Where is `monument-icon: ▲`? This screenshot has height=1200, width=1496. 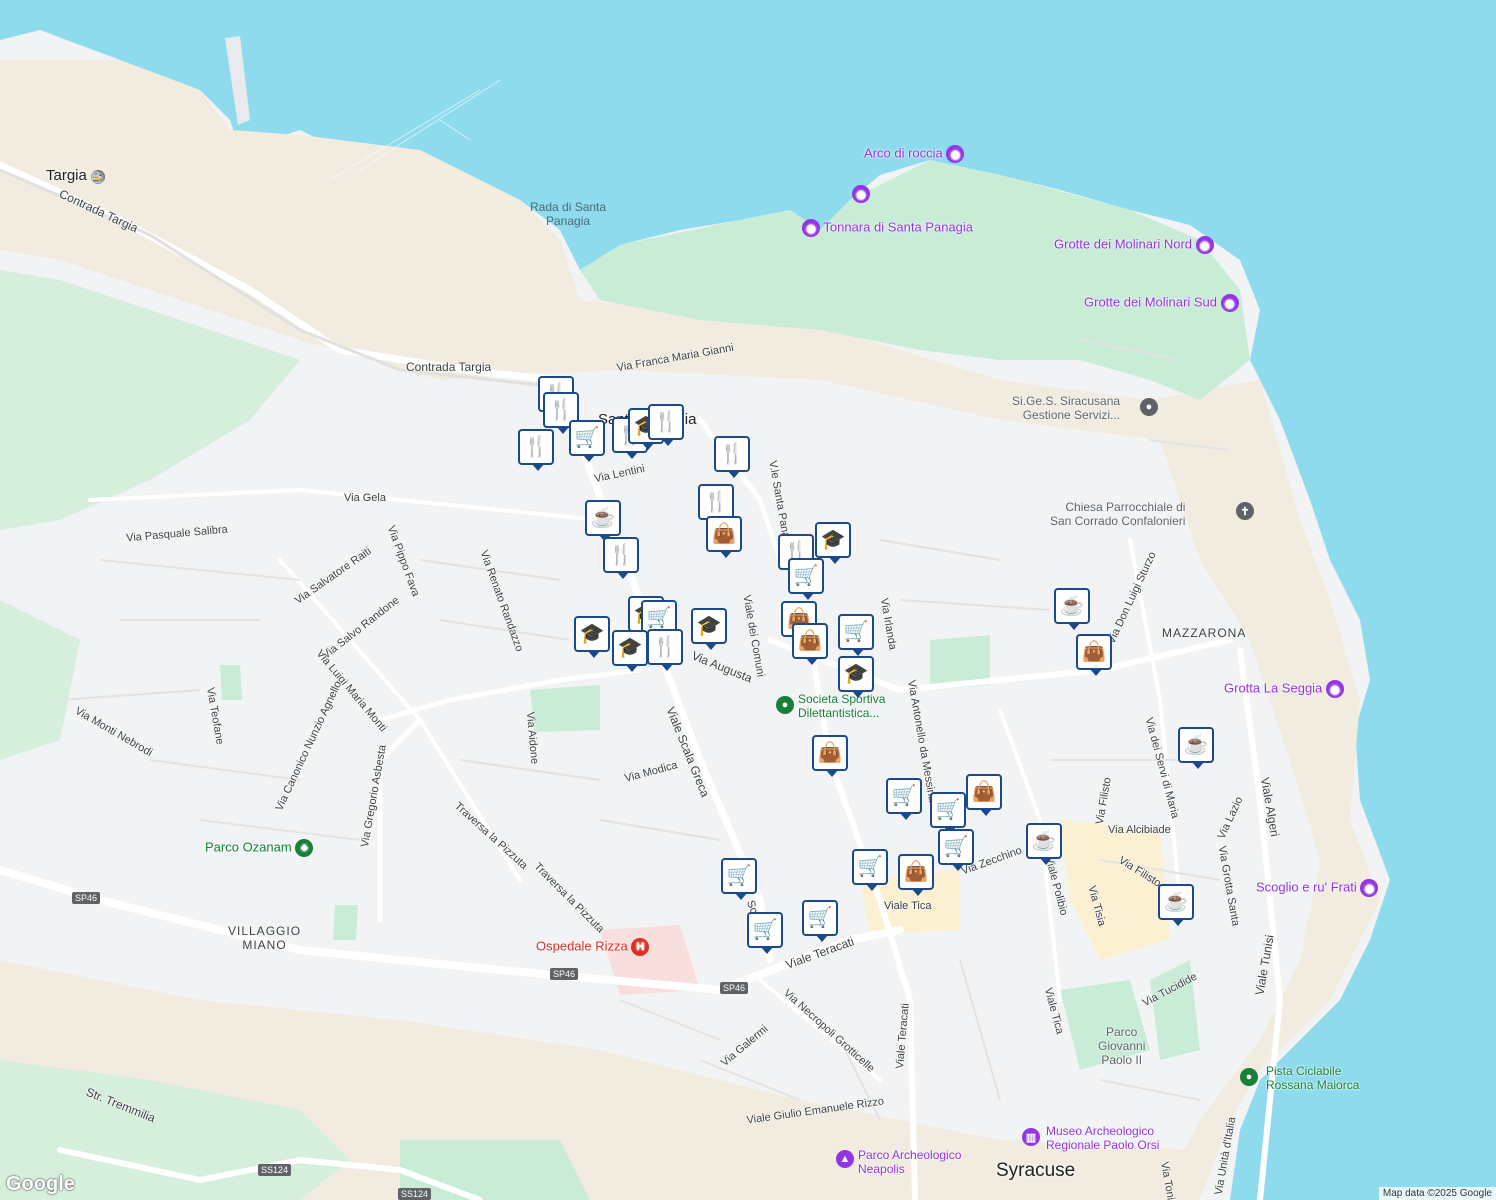
monument-icon: ▲ is located at coordinates (845, 1159).